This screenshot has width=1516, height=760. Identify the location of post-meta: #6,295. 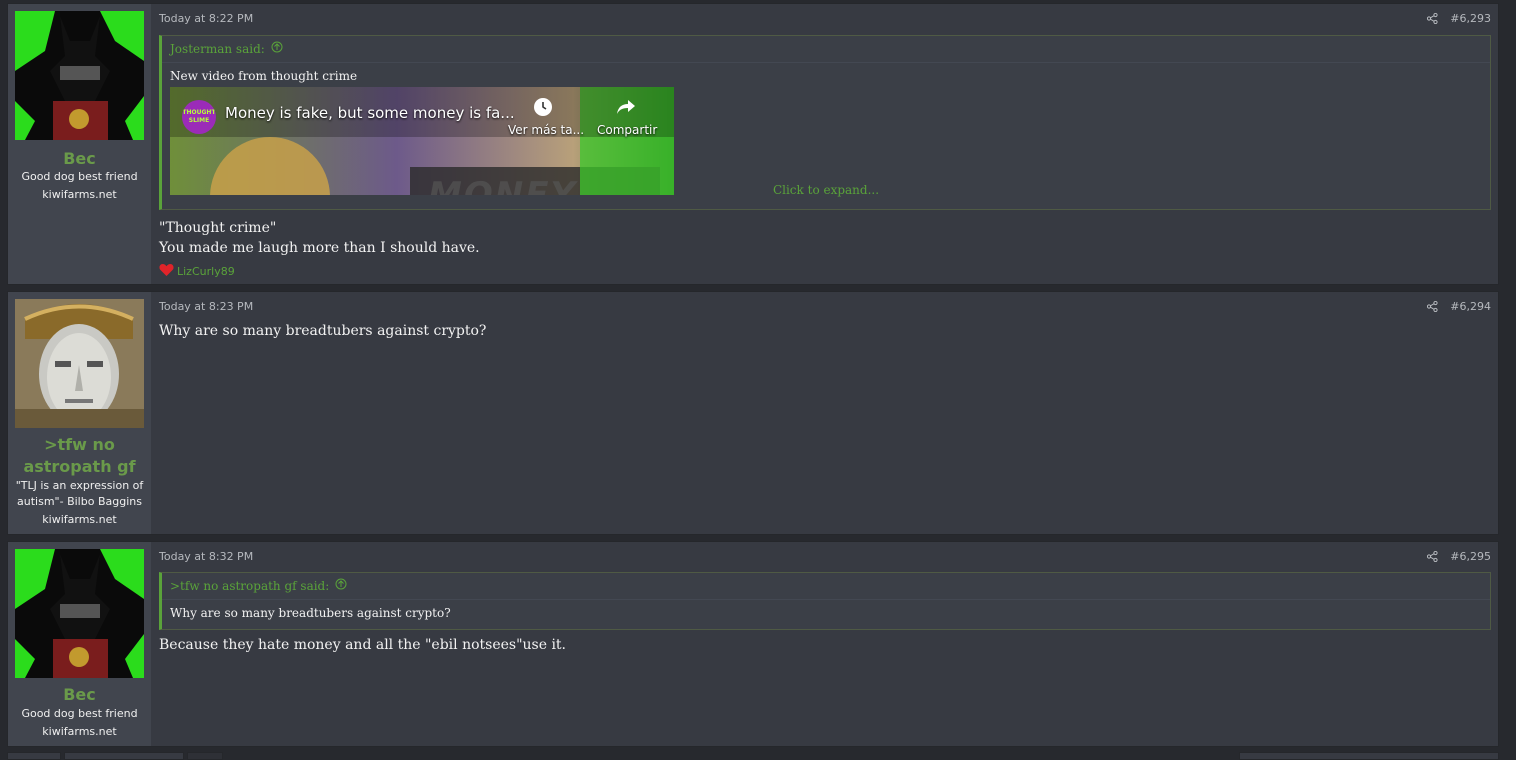
(1459, 556).